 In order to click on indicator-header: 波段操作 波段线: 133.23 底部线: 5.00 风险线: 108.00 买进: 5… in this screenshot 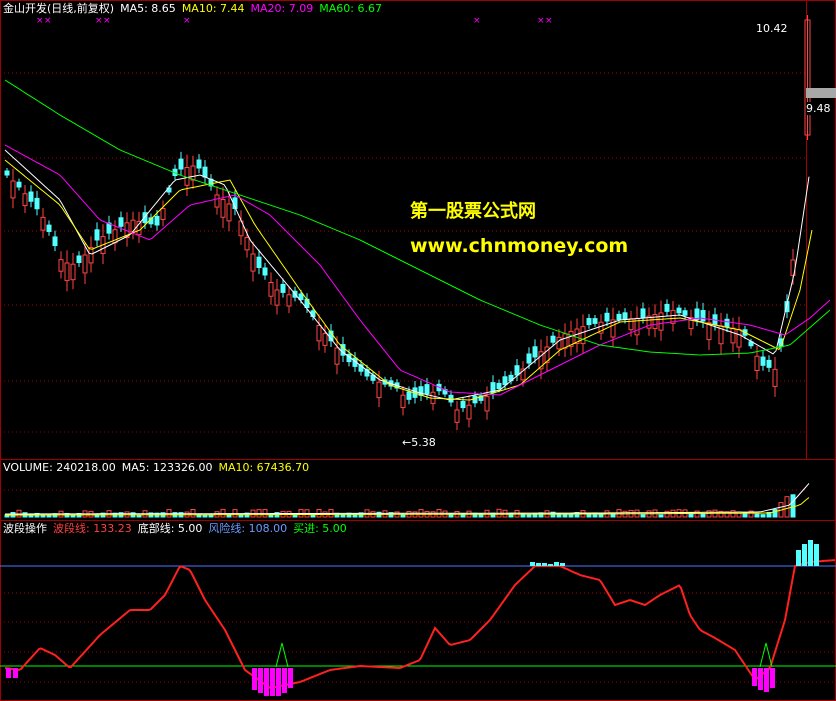, I will do `click(178, 529)`.